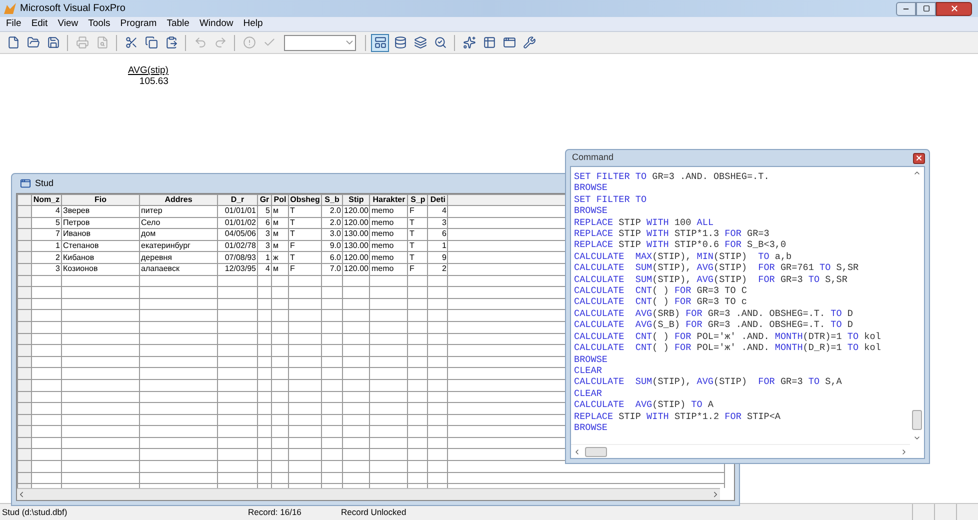 The width and height of the screenshot is (978, 520). Describe the element at coordinates (400, 42) in the screenshot. I see `database-icon` at that location.